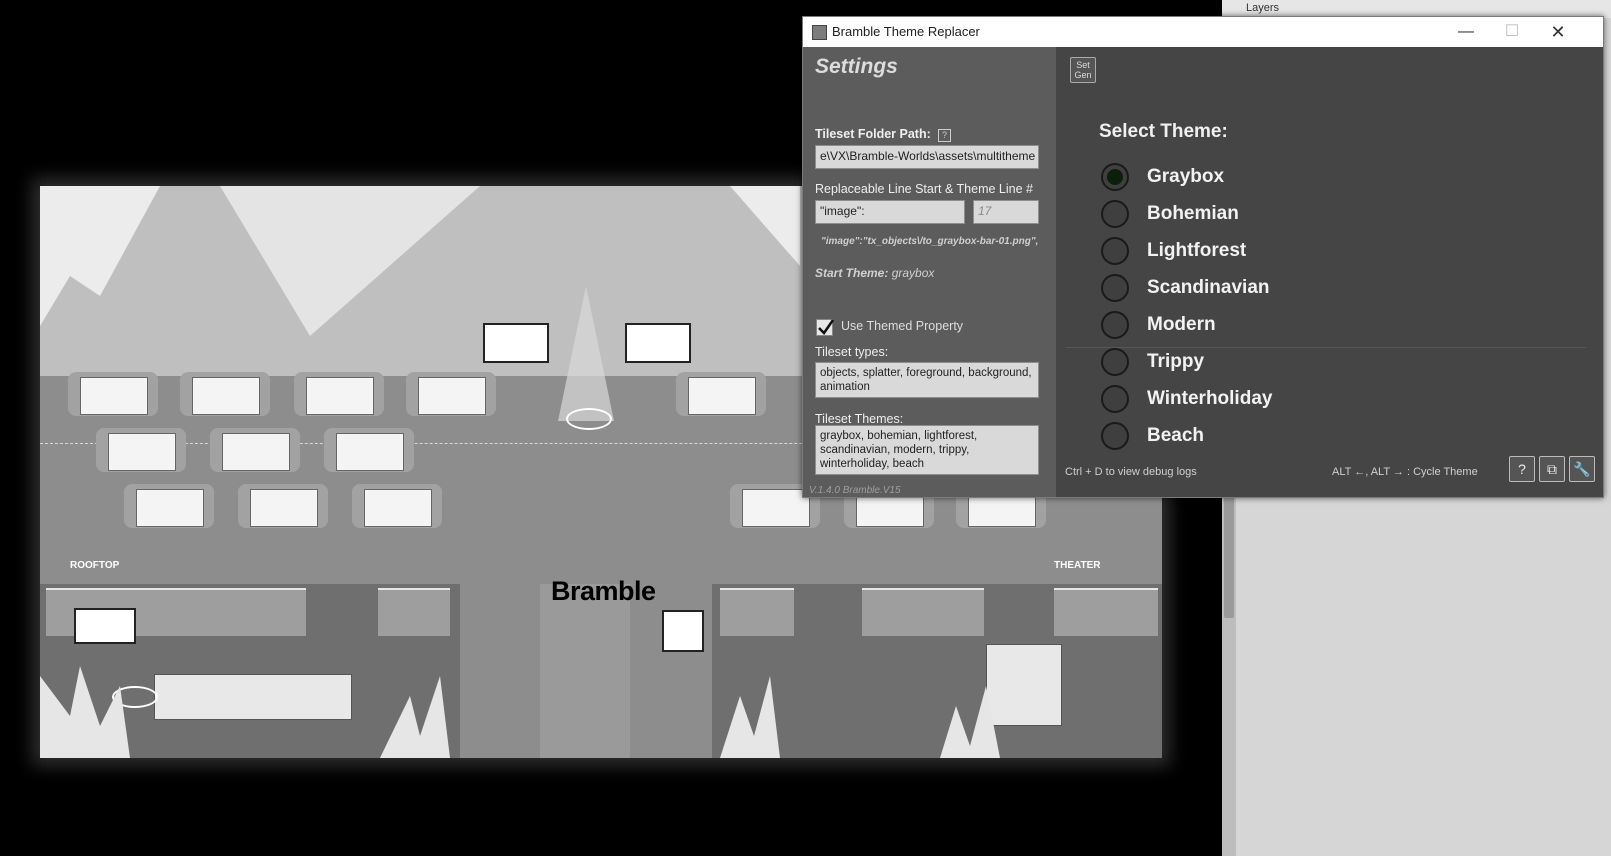 The width and height of the screenshot is (1611, 856). Describe the element at coordinates (819, 32) in the screenshot. I see `app-icon` at that location.